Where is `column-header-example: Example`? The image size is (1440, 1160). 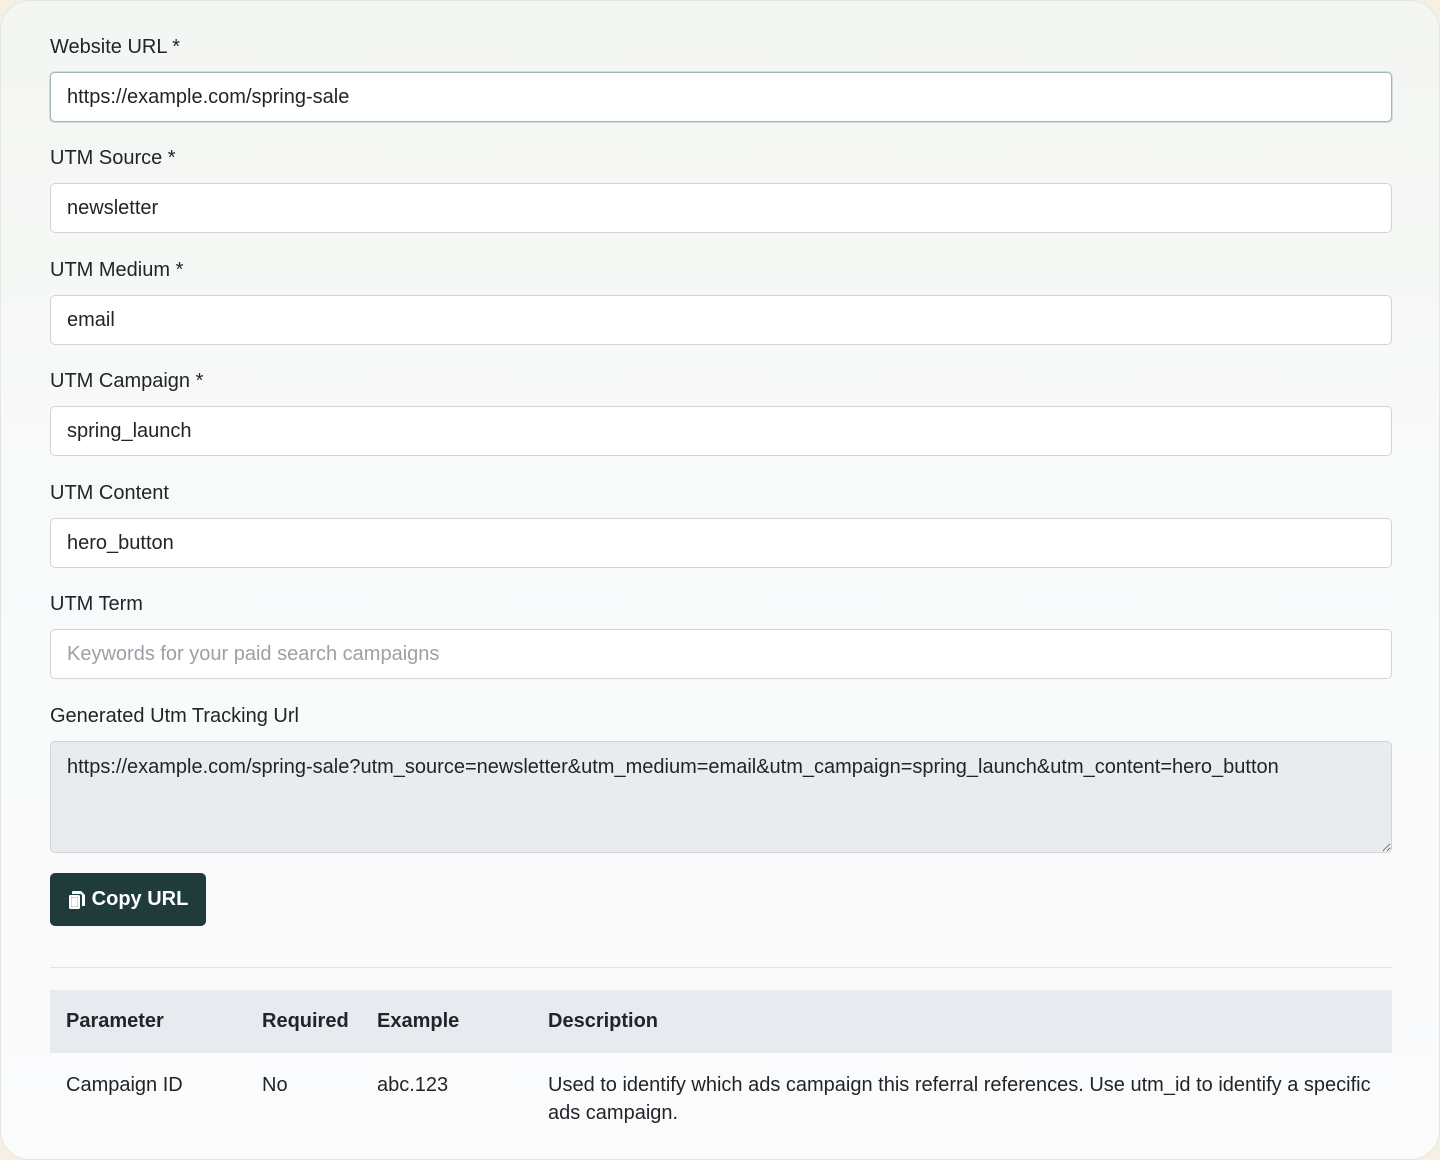
column-header-example: Example is located at coordinates (418, 1021).